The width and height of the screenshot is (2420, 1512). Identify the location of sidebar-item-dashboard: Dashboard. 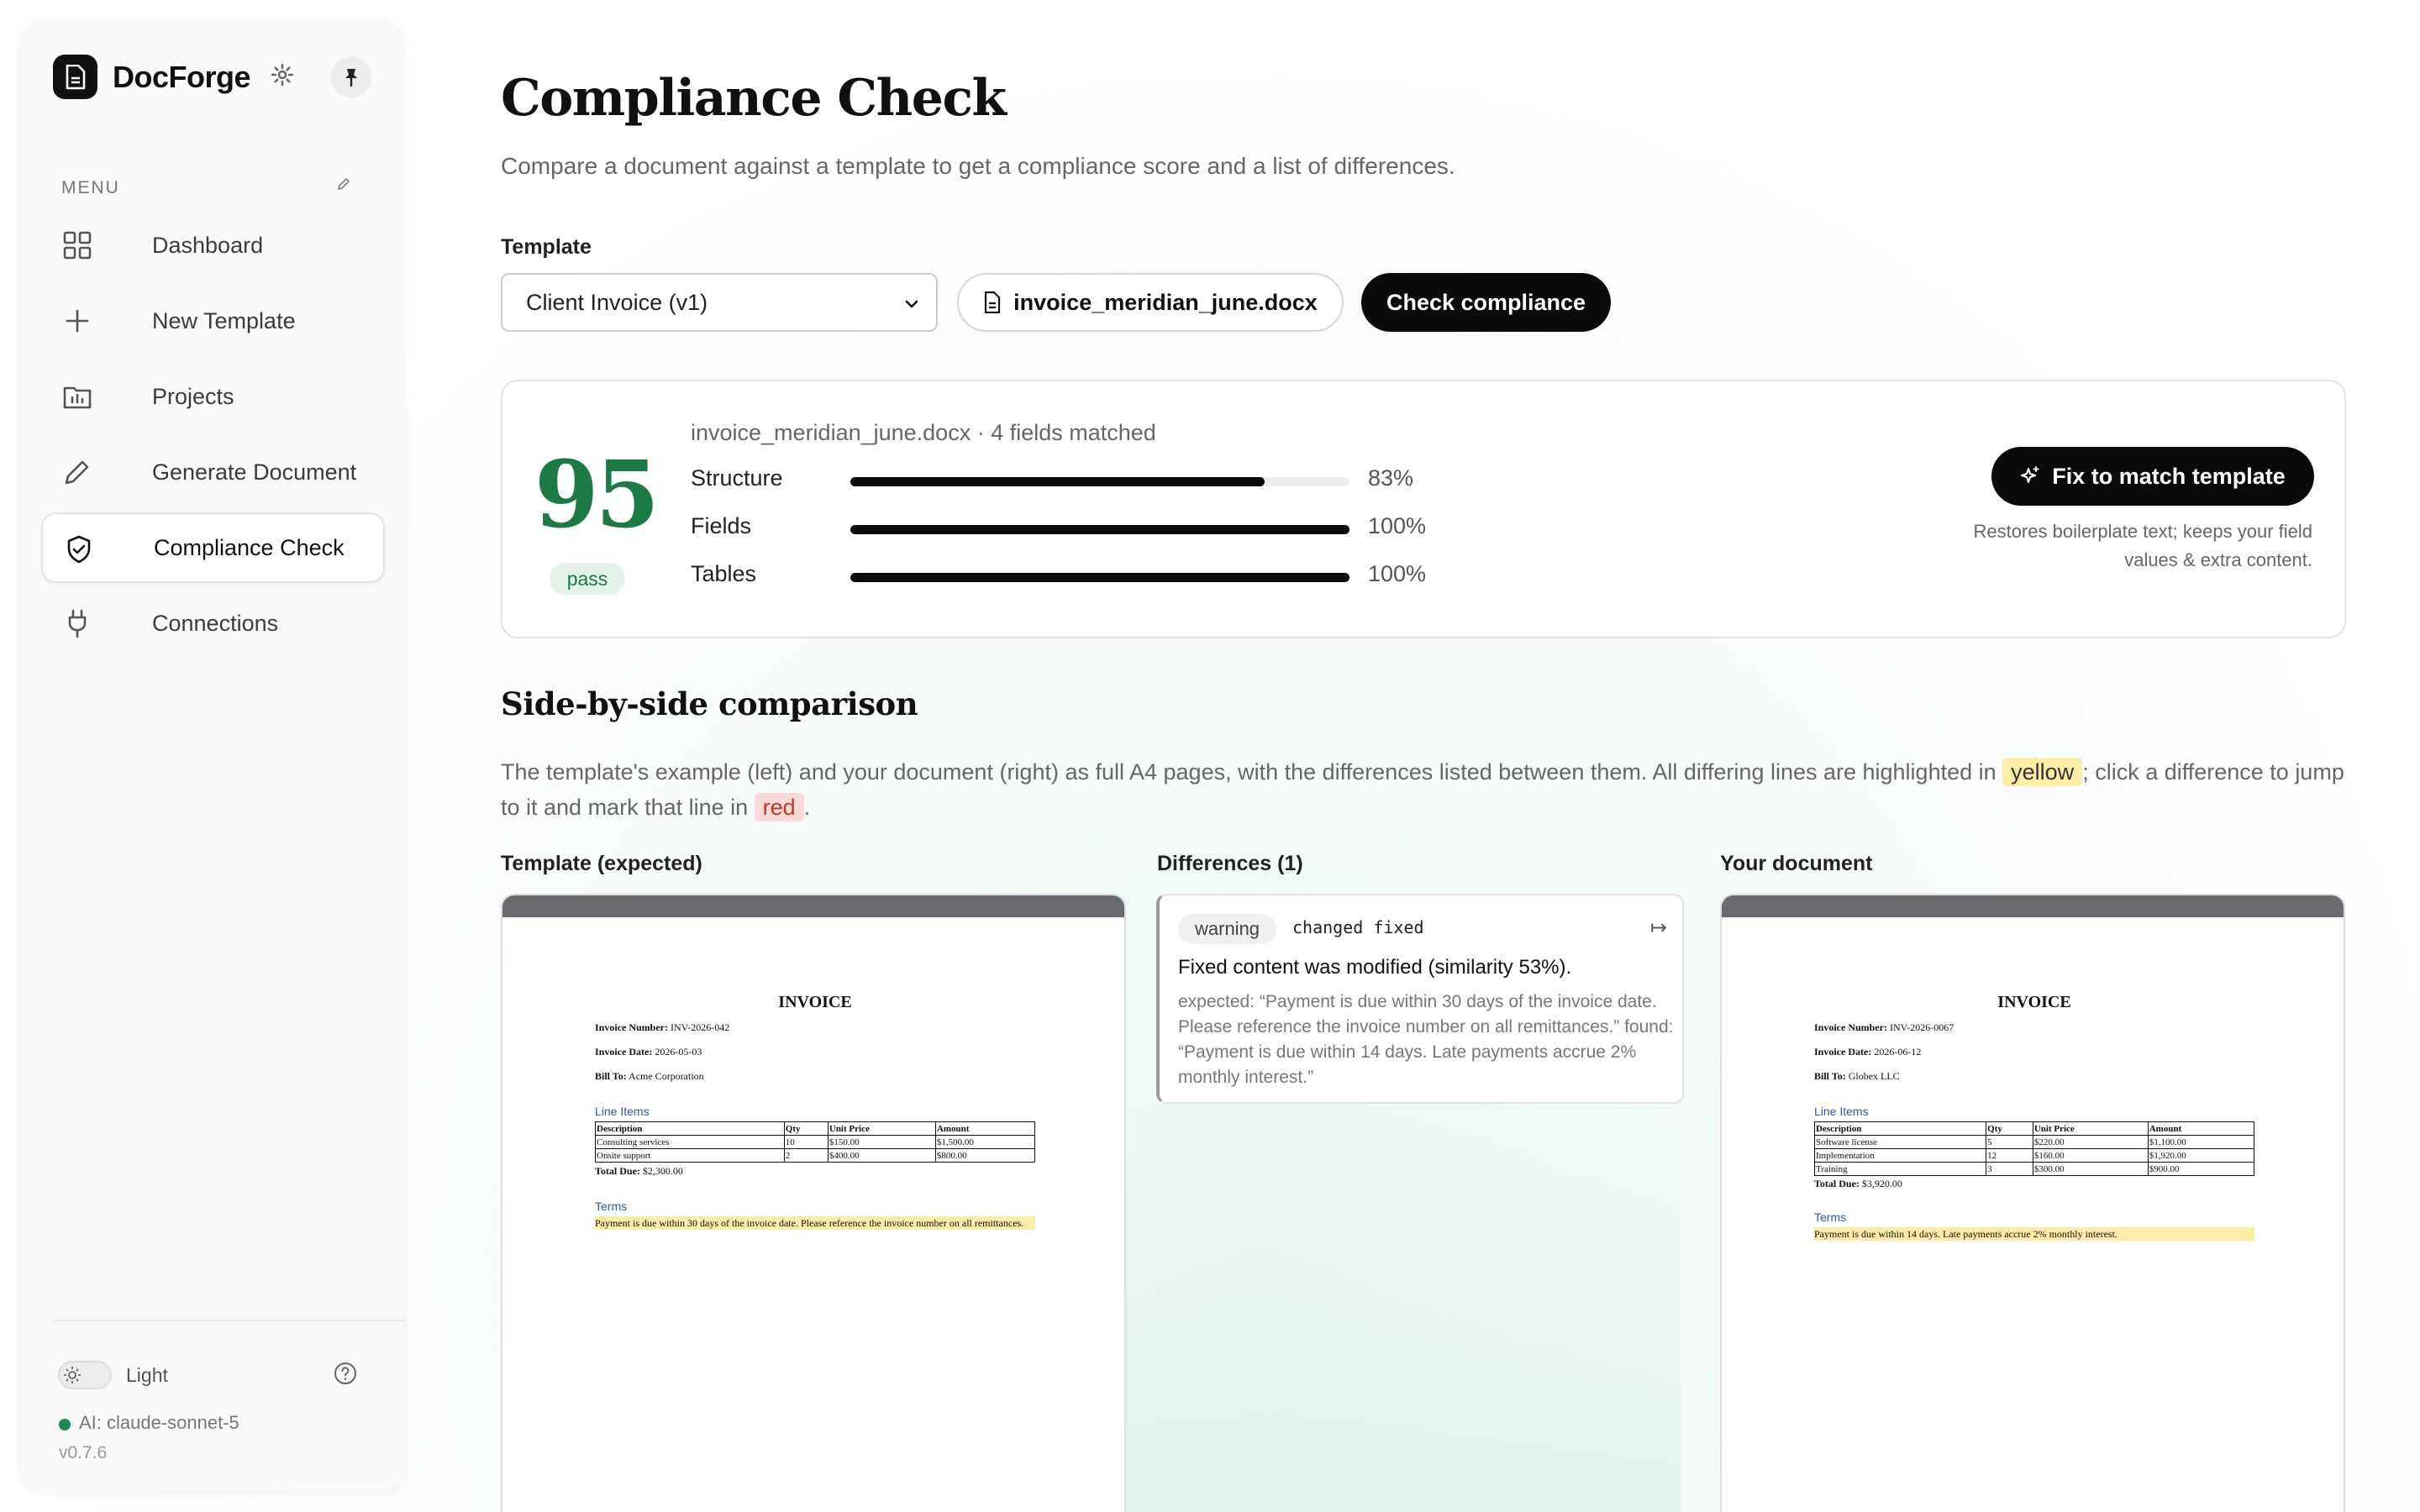
(213, 245).